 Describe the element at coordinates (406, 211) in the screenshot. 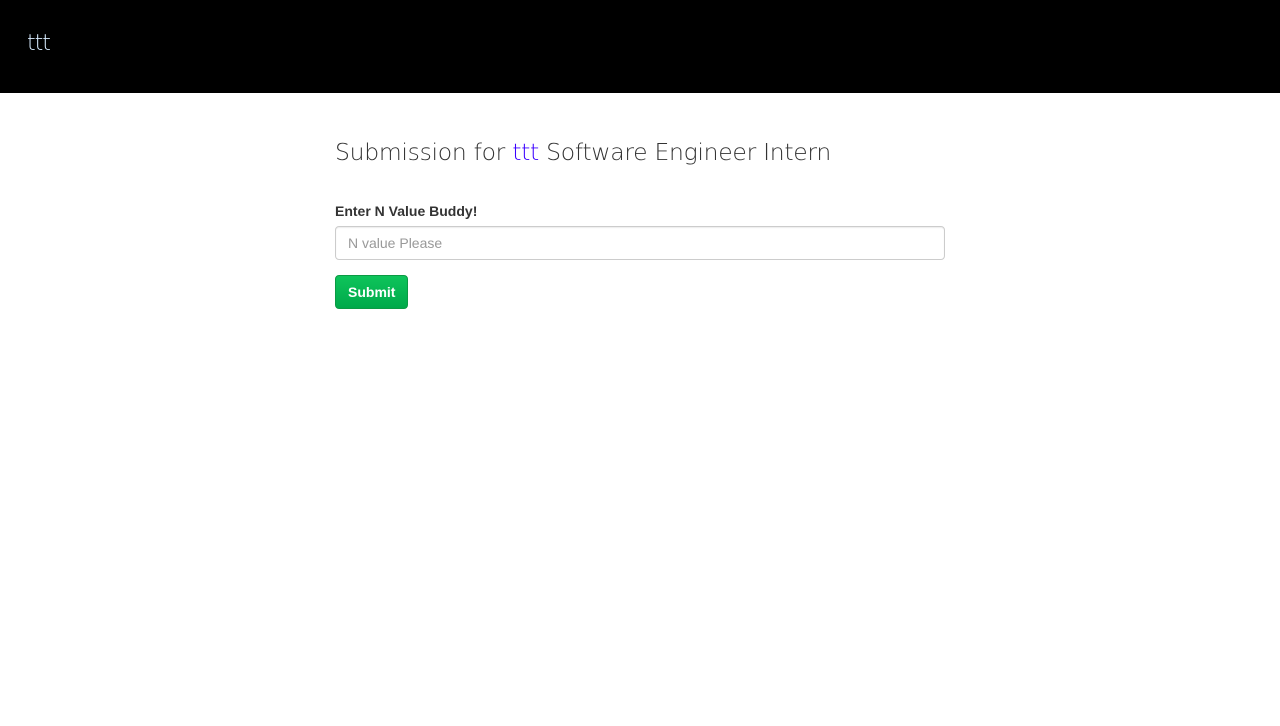

I see `n-value-label: Enter N Value Buddy!` at that location.